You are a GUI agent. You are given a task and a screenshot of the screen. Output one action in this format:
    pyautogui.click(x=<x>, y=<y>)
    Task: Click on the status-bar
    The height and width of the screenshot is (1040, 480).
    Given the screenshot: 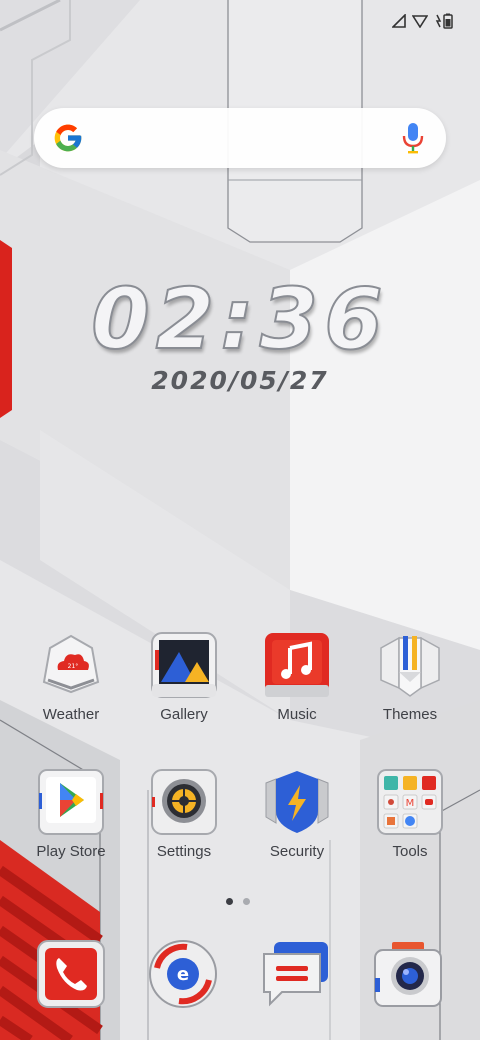 What is the action you would take?
    pyautogui.click(x=423, y=21)
    